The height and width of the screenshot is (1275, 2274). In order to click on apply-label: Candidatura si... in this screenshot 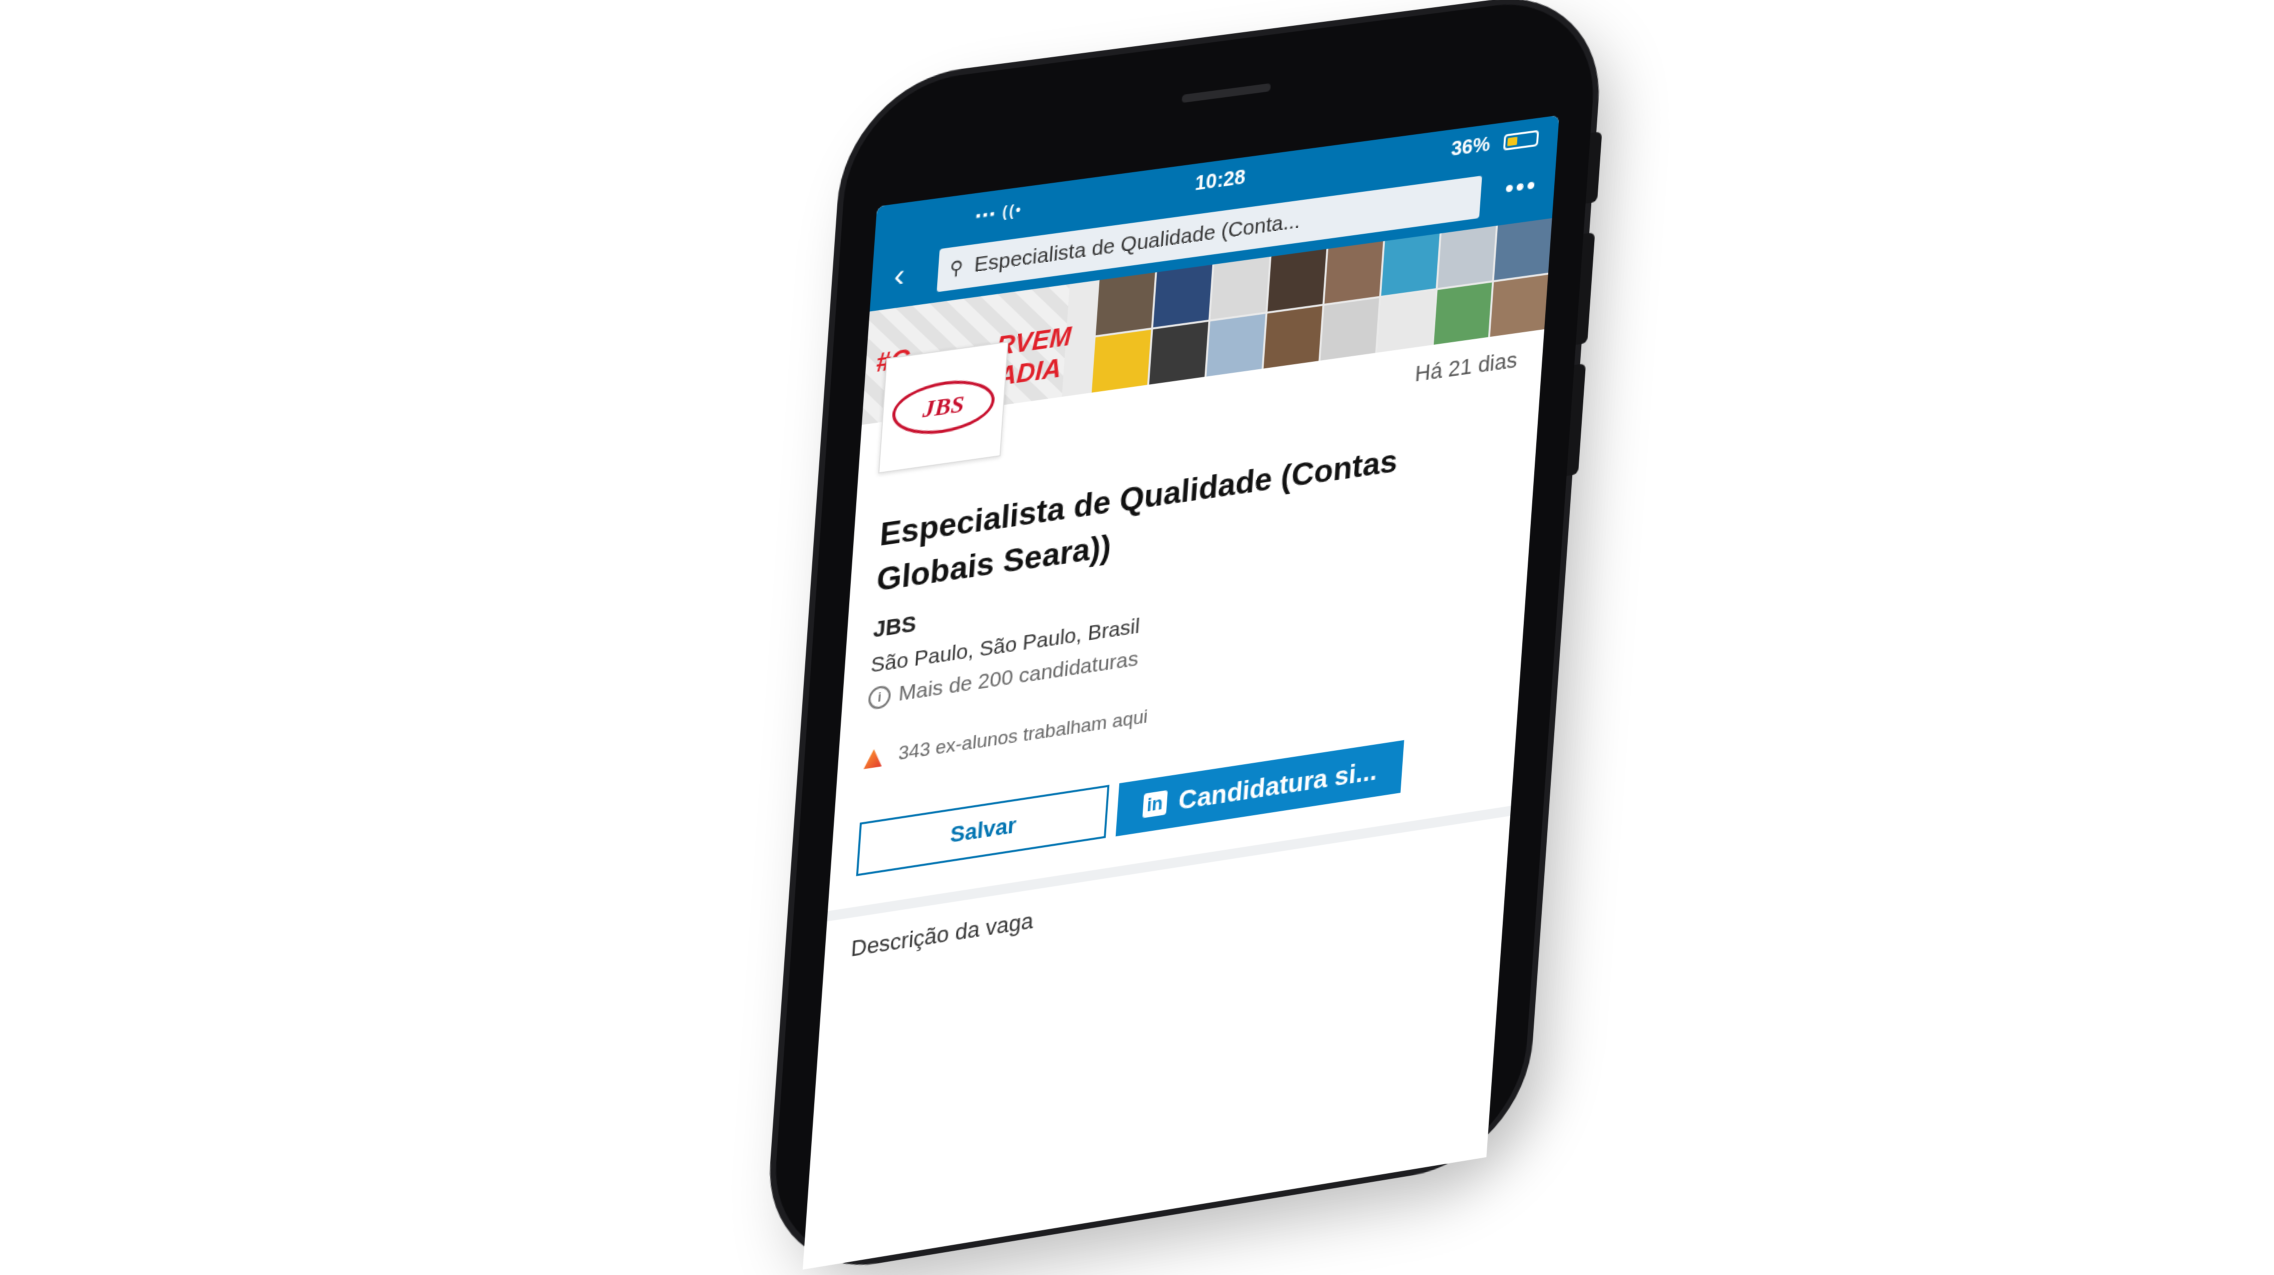, I will do `click(1278, 785)`.